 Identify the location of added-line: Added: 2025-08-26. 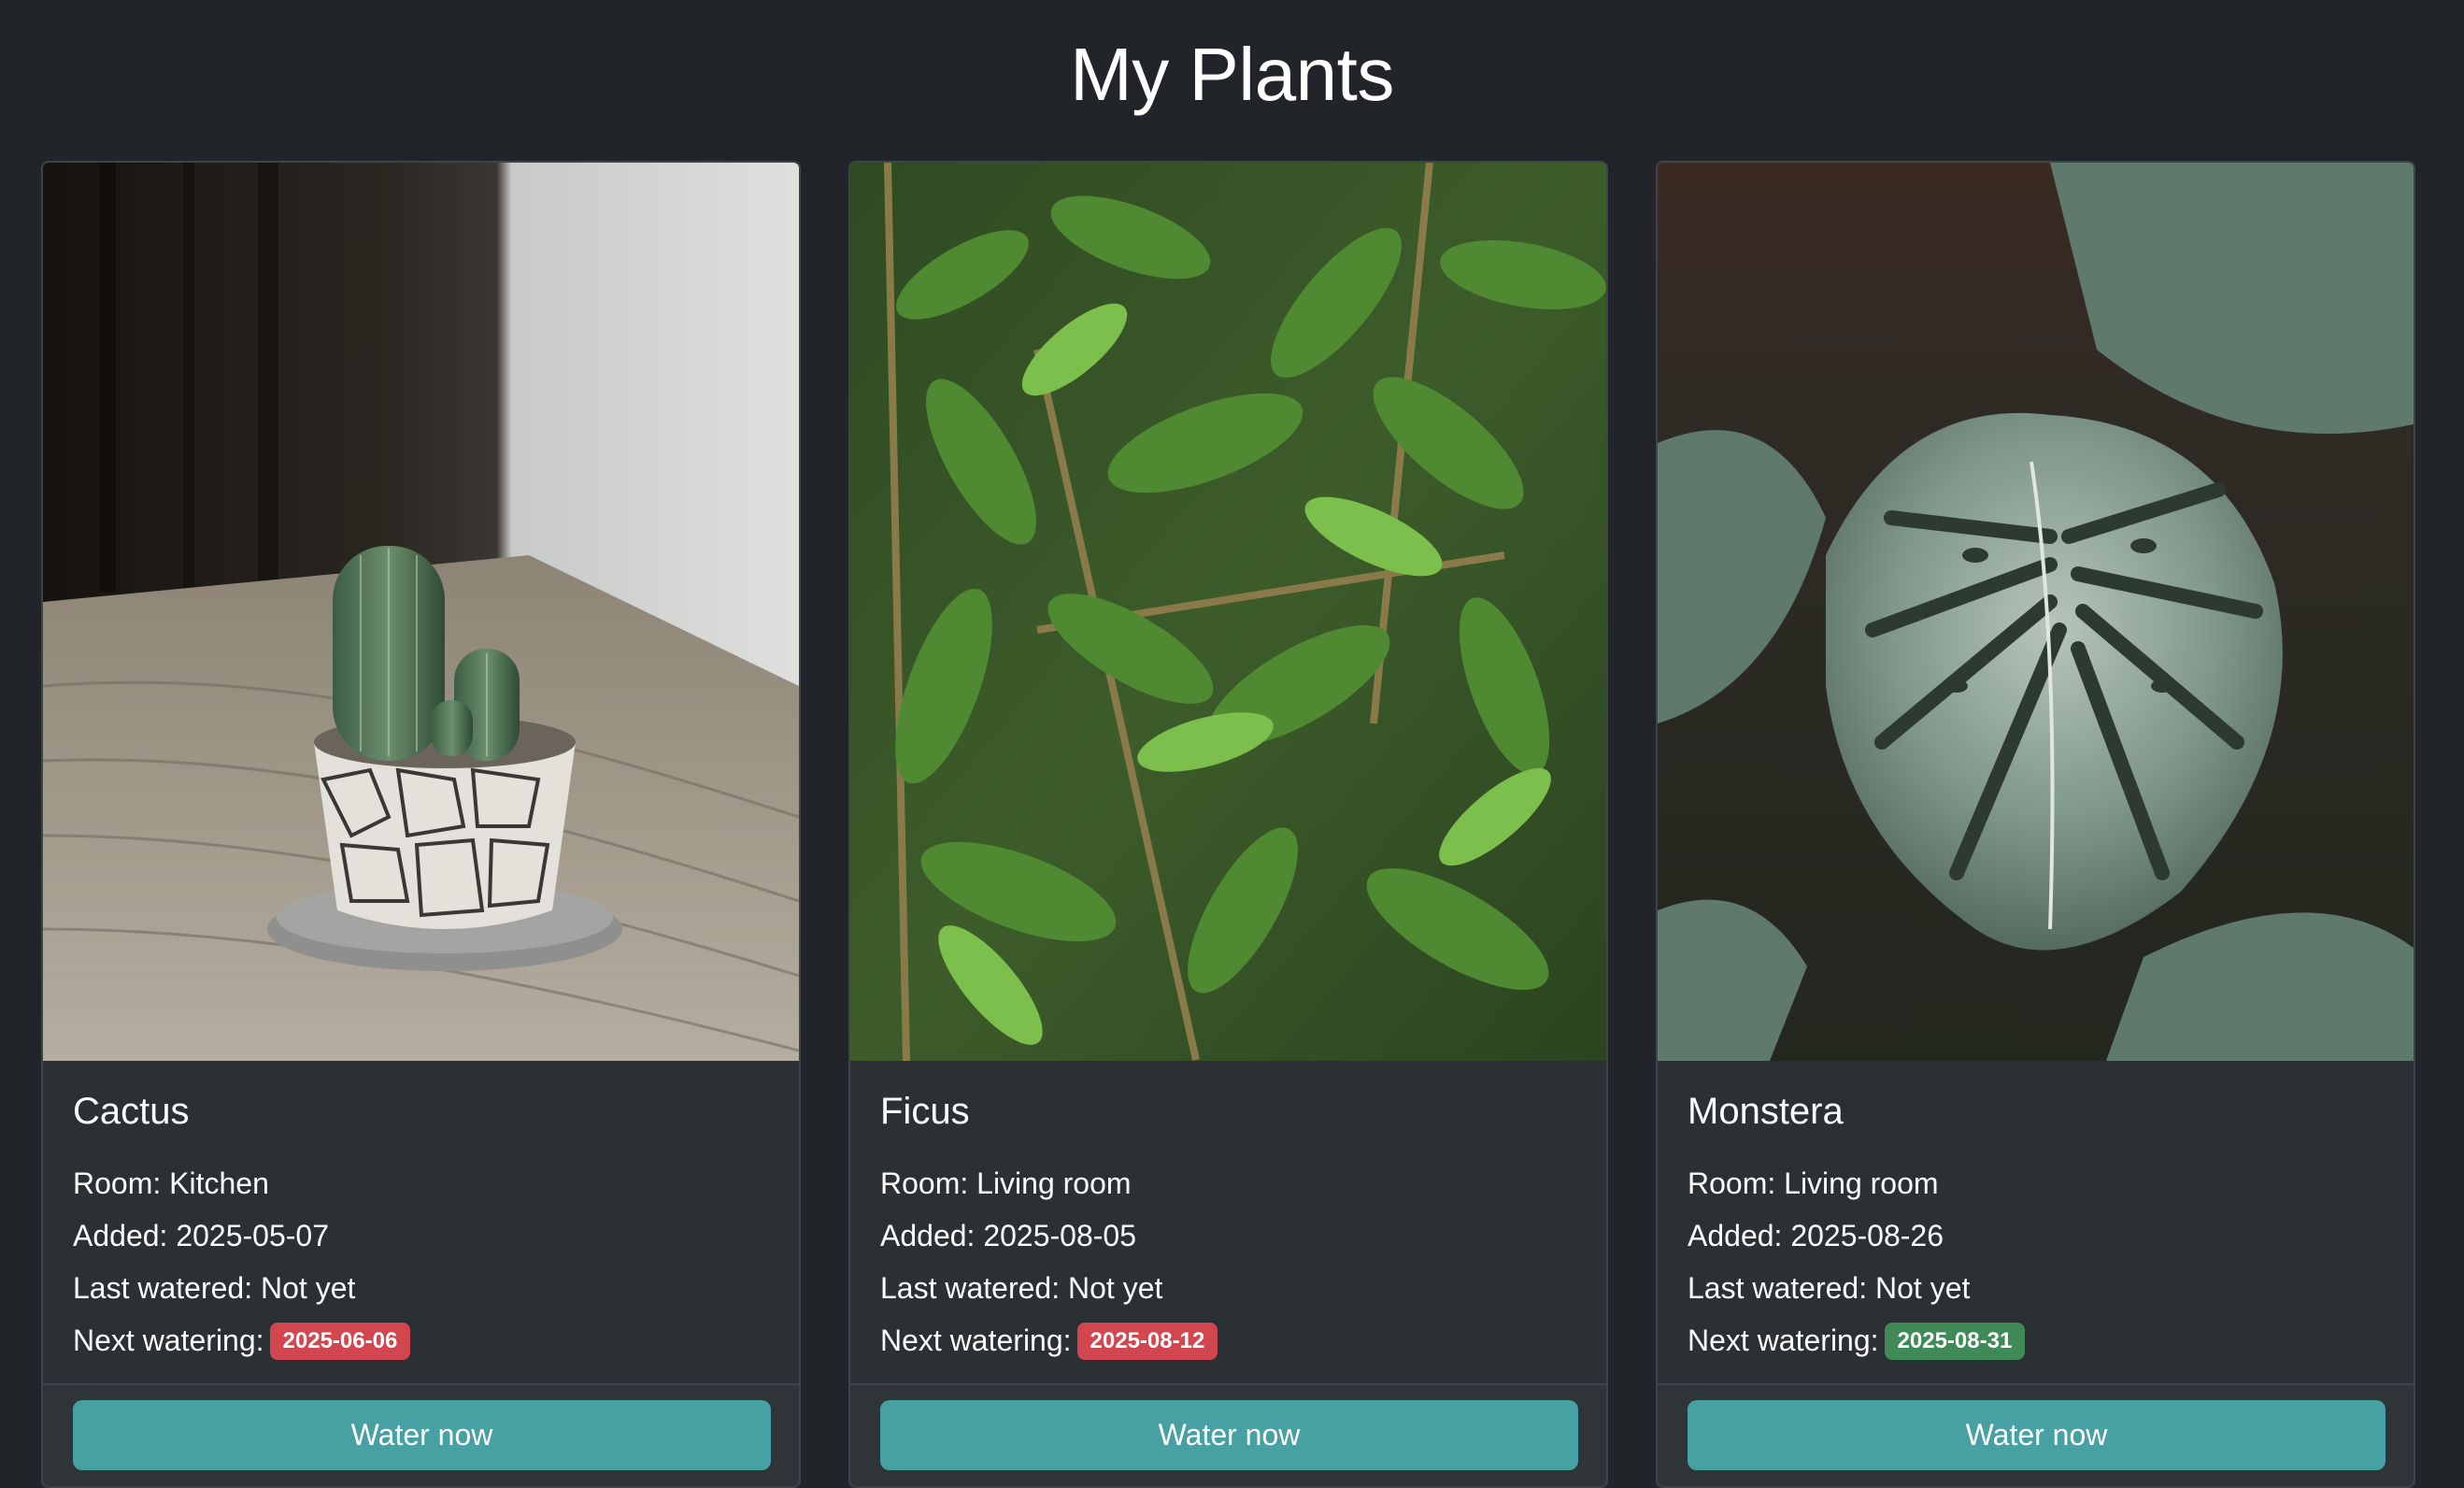
(2038, 1235).